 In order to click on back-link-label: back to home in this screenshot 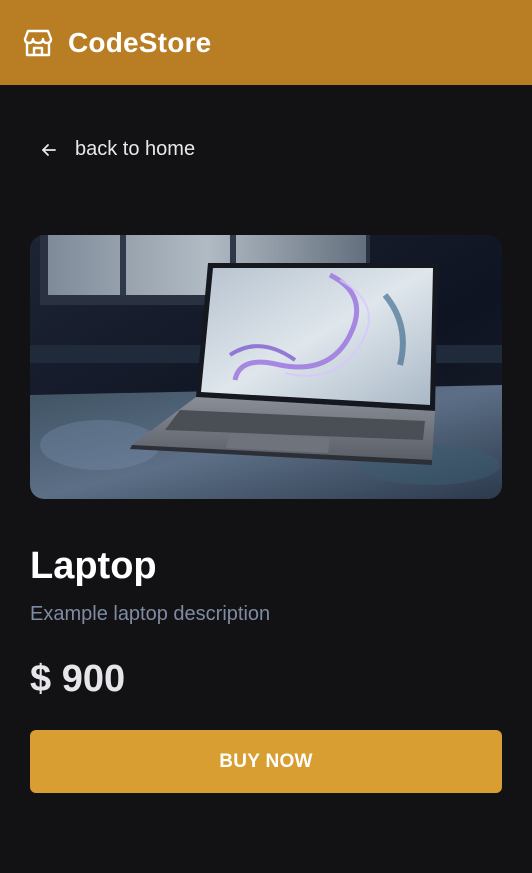, I will do `click(135, 149)`.